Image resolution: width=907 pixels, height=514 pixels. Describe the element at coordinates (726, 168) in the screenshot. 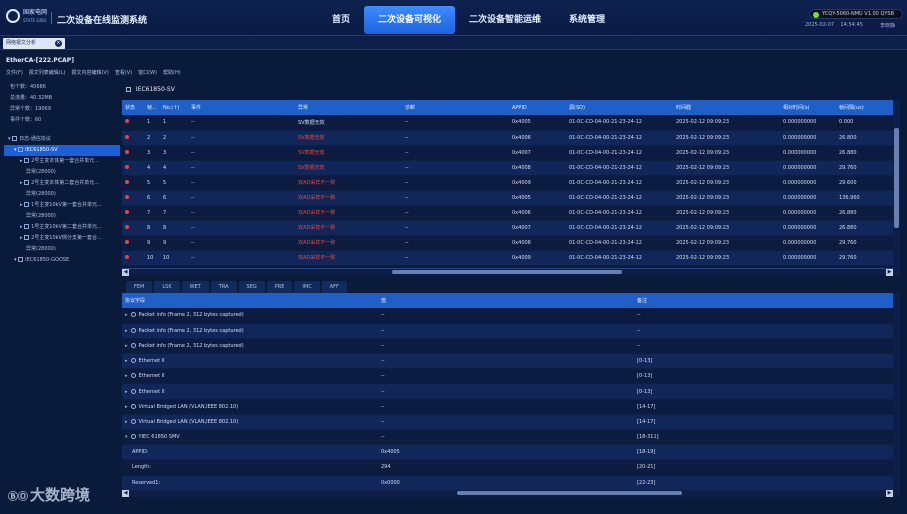

I see `table-cell: 2025-02-12 09:09:23` at that location.